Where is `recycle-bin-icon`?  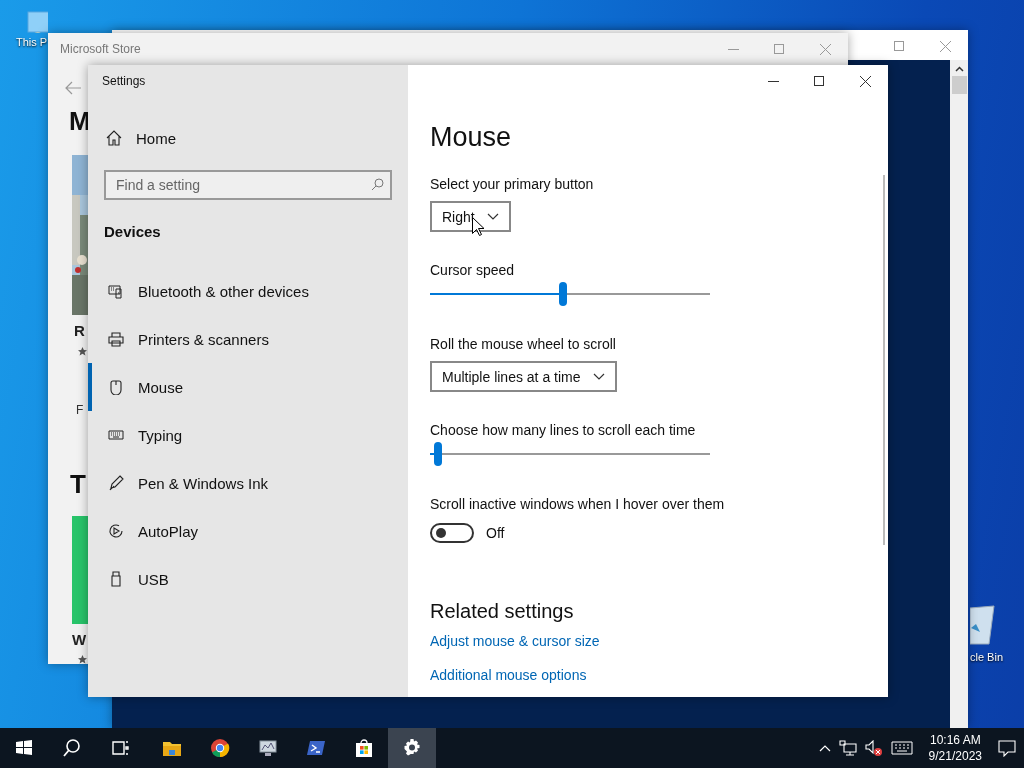
recycle-bin-icon is located at coordinates (983, 626).